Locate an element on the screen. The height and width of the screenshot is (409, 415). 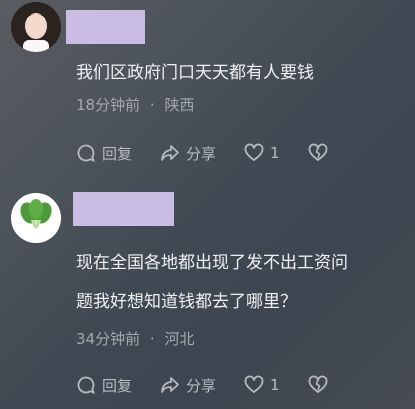
comment-time: 18分钟前 is located at coordinates (108, 105).